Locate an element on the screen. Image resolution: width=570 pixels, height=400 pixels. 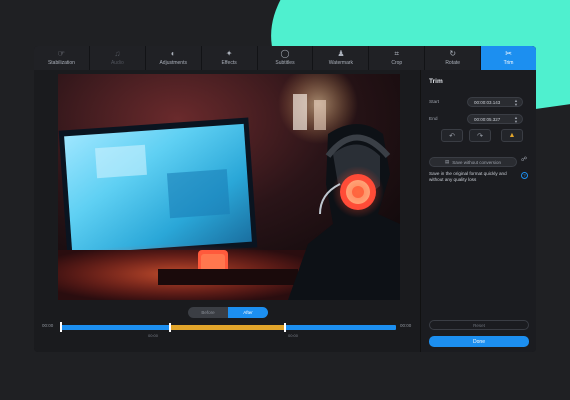
reset-button: Reset is located at coordinates (479, 325).